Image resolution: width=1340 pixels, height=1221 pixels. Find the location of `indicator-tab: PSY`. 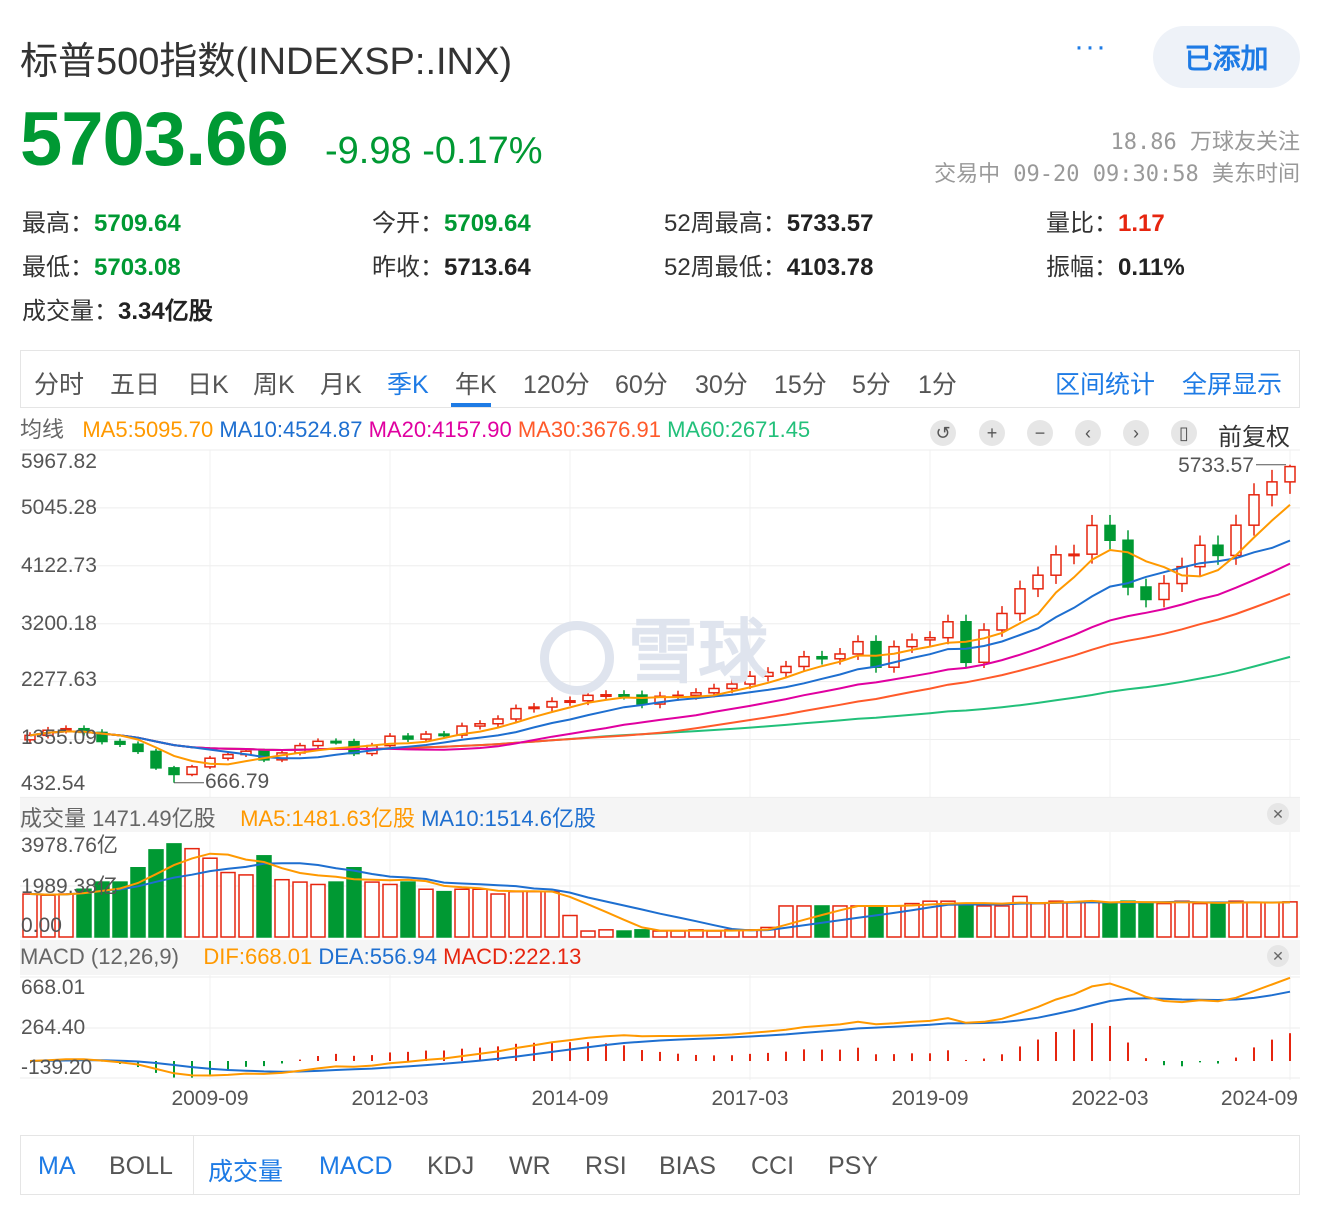

indicator-tab: PSY is located at coordinates (853, 1166).